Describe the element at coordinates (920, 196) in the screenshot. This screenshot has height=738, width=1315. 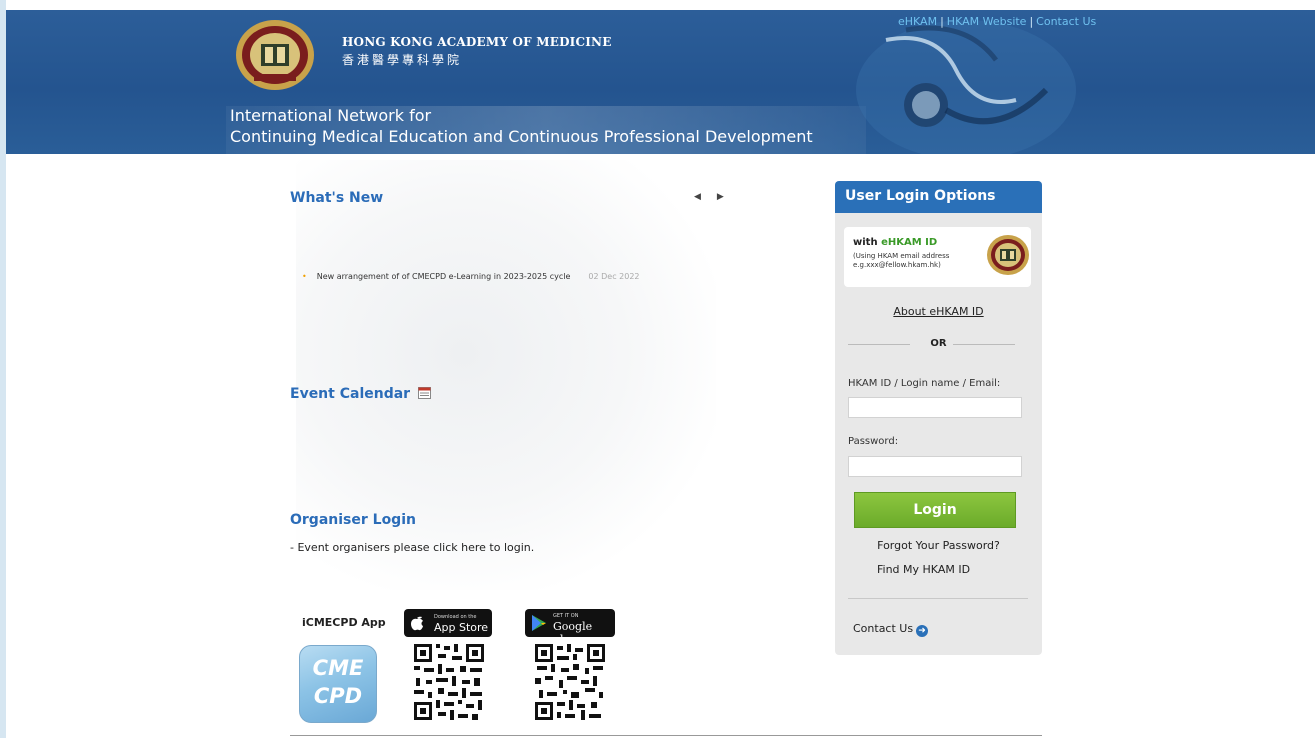
I see `login-panel-title: User Login Options` at that location.